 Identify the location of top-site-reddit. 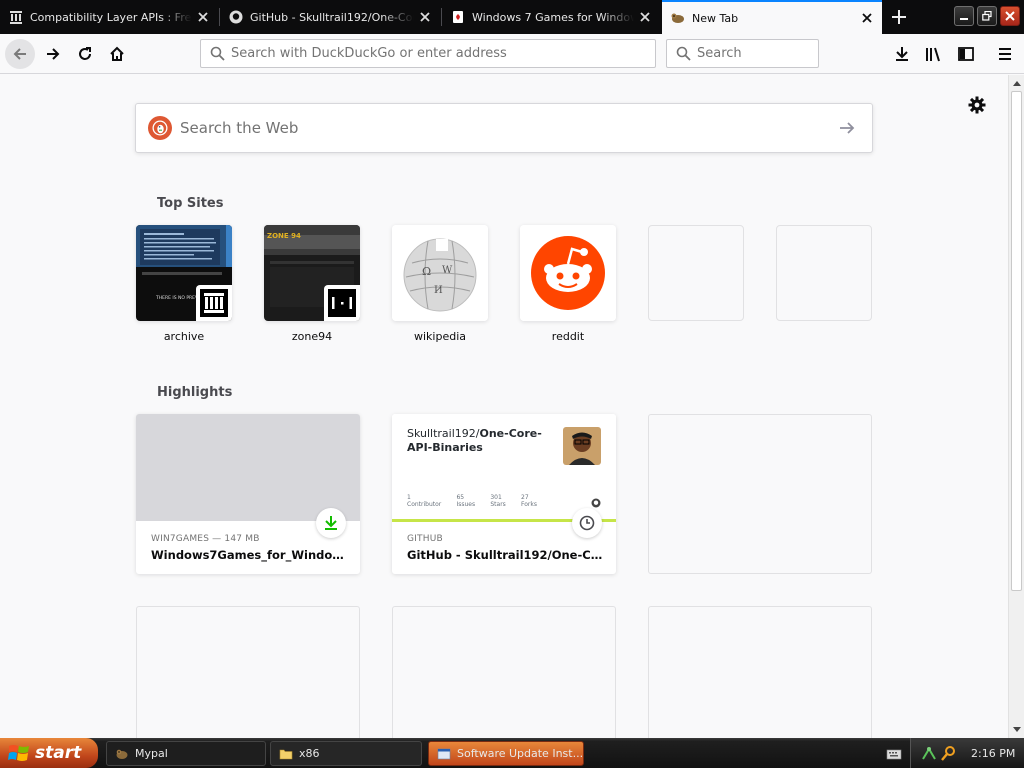
(568, 273).